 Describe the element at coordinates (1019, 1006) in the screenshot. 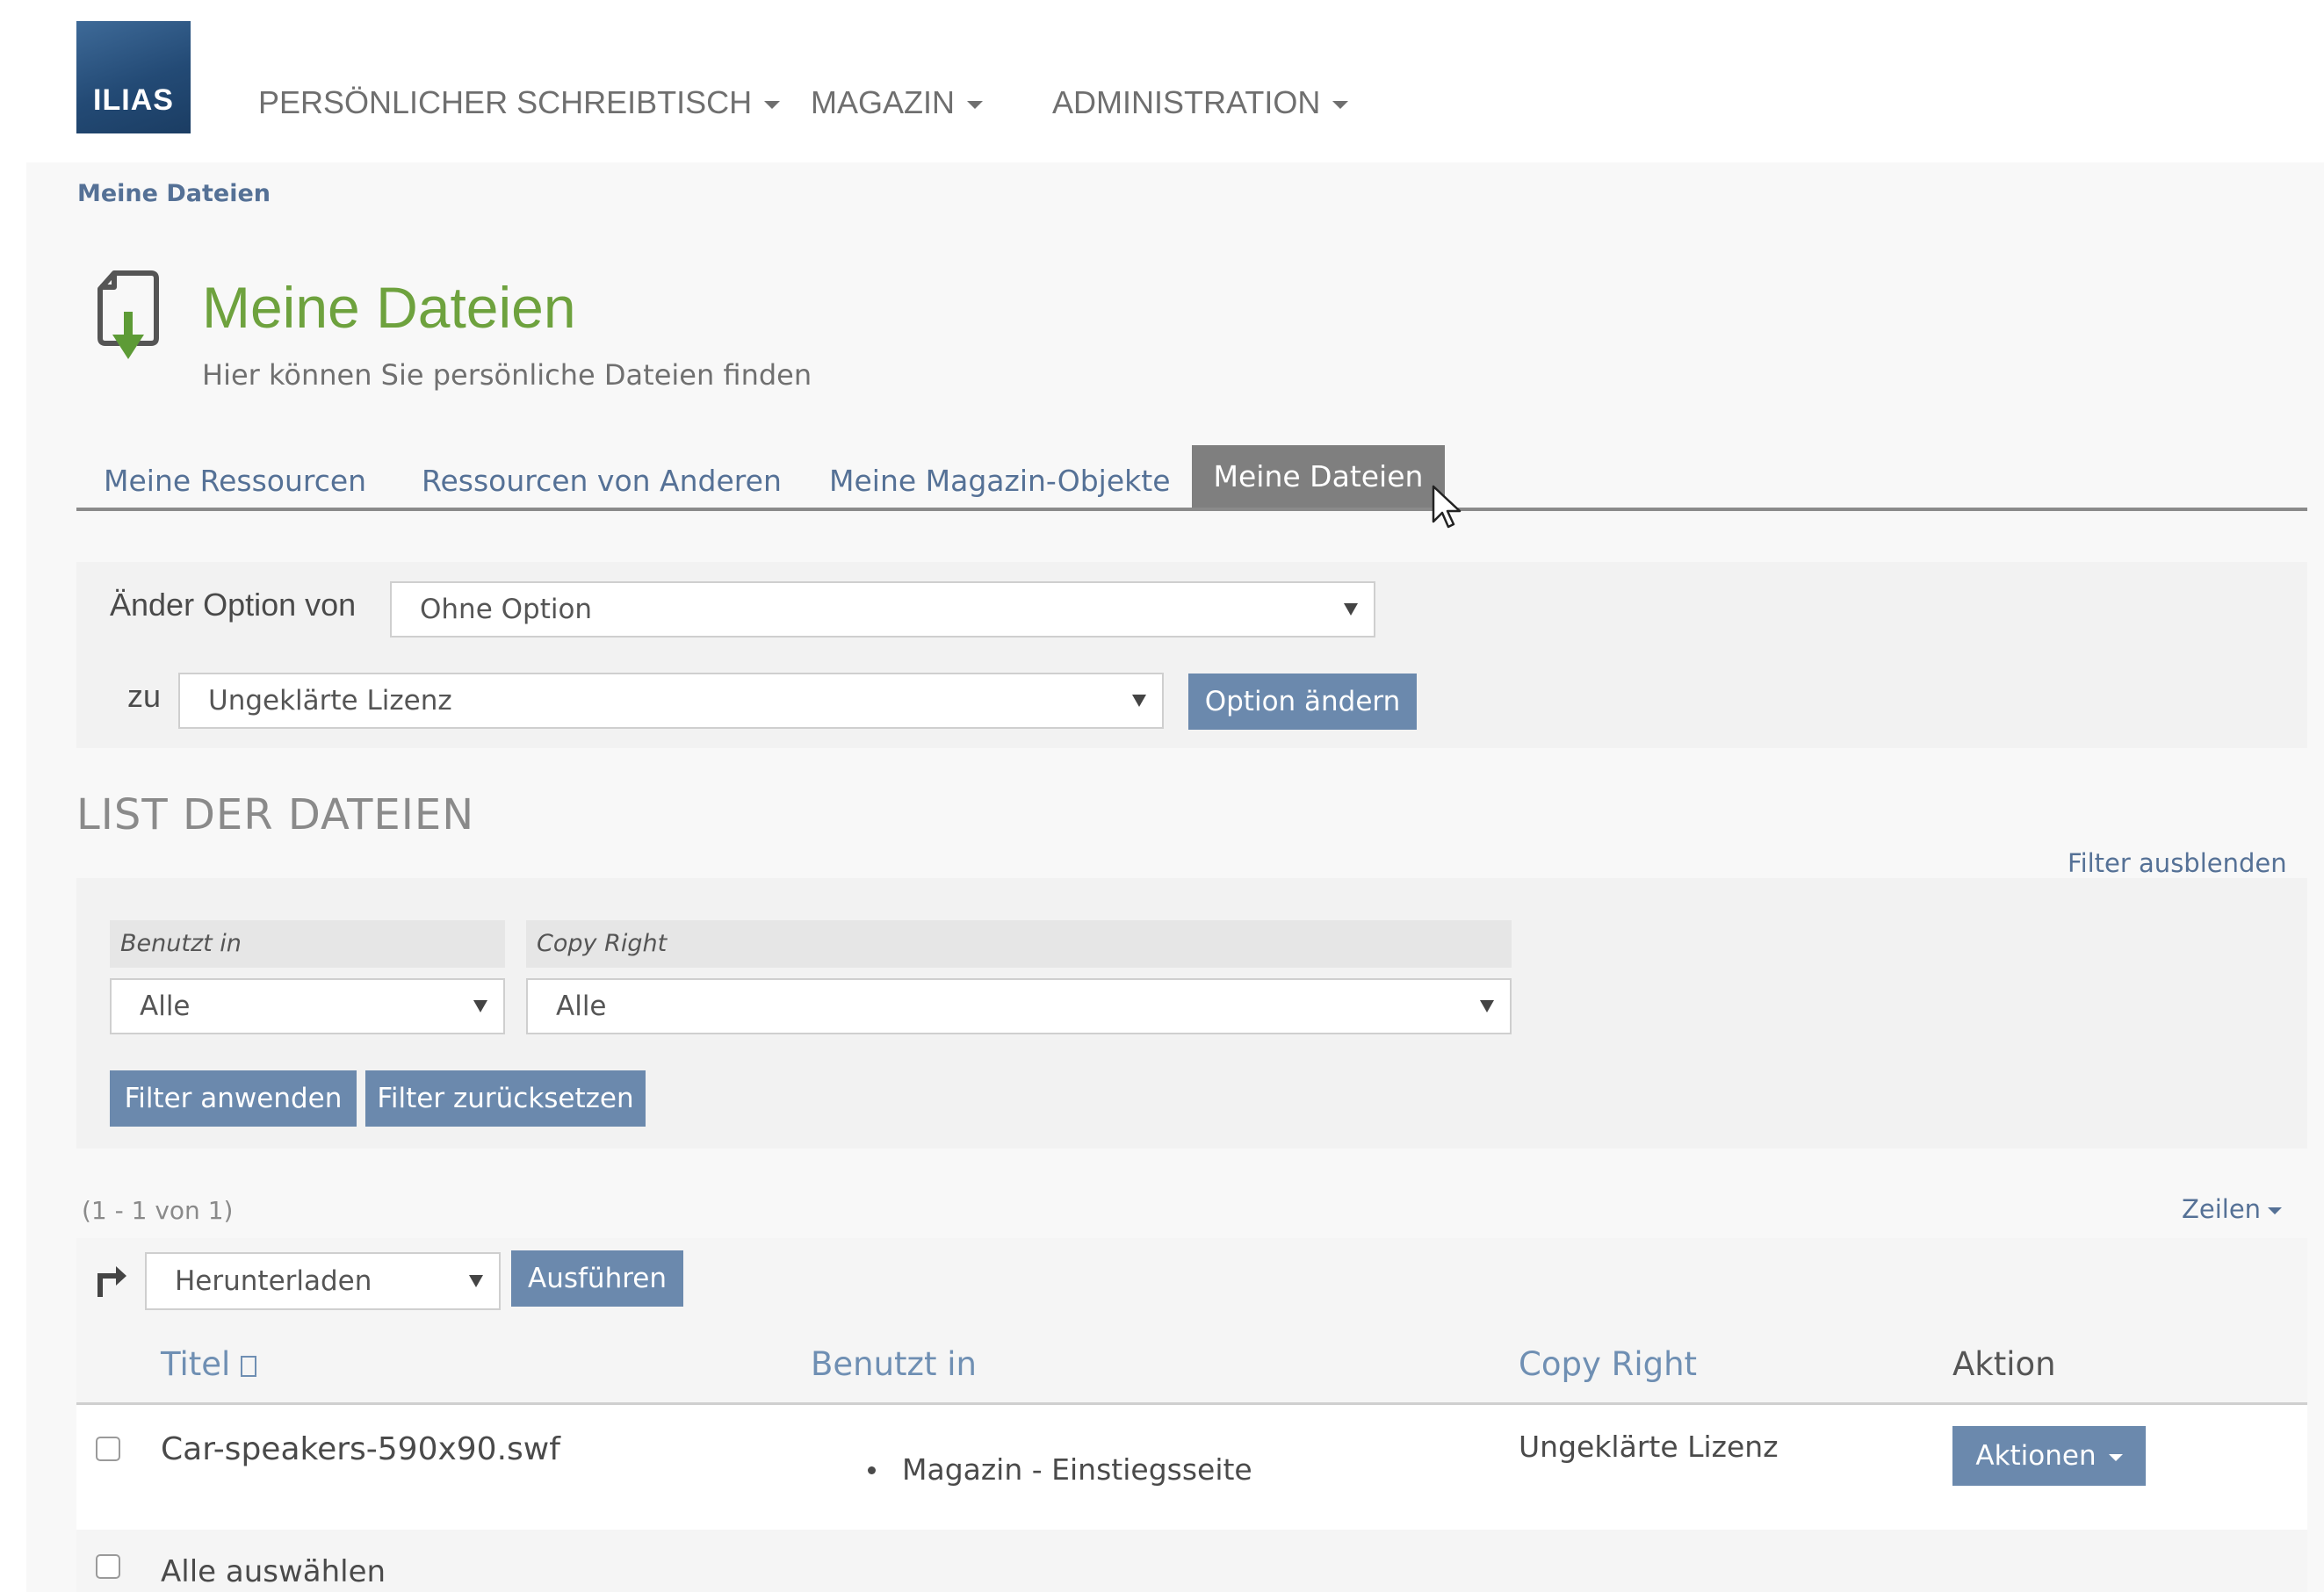

I see `filter-copy-right-select: Alle` at that location.